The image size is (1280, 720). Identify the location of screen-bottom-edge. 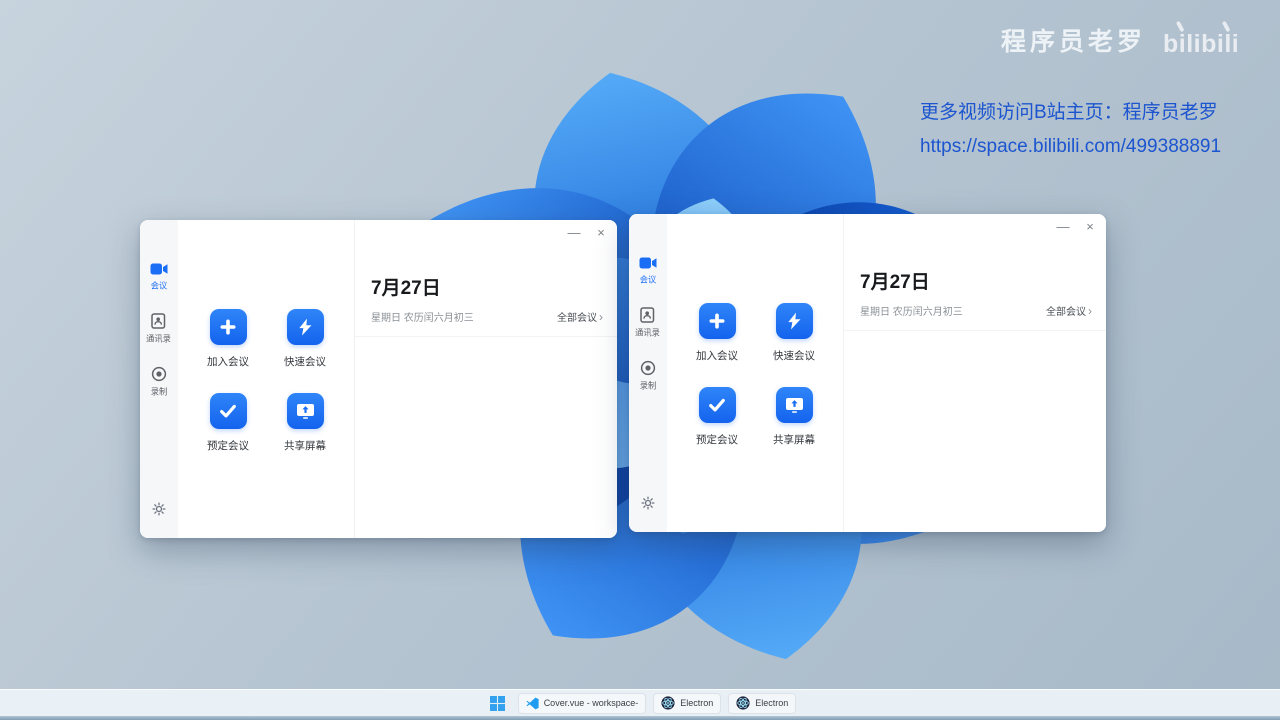
(640, 718).